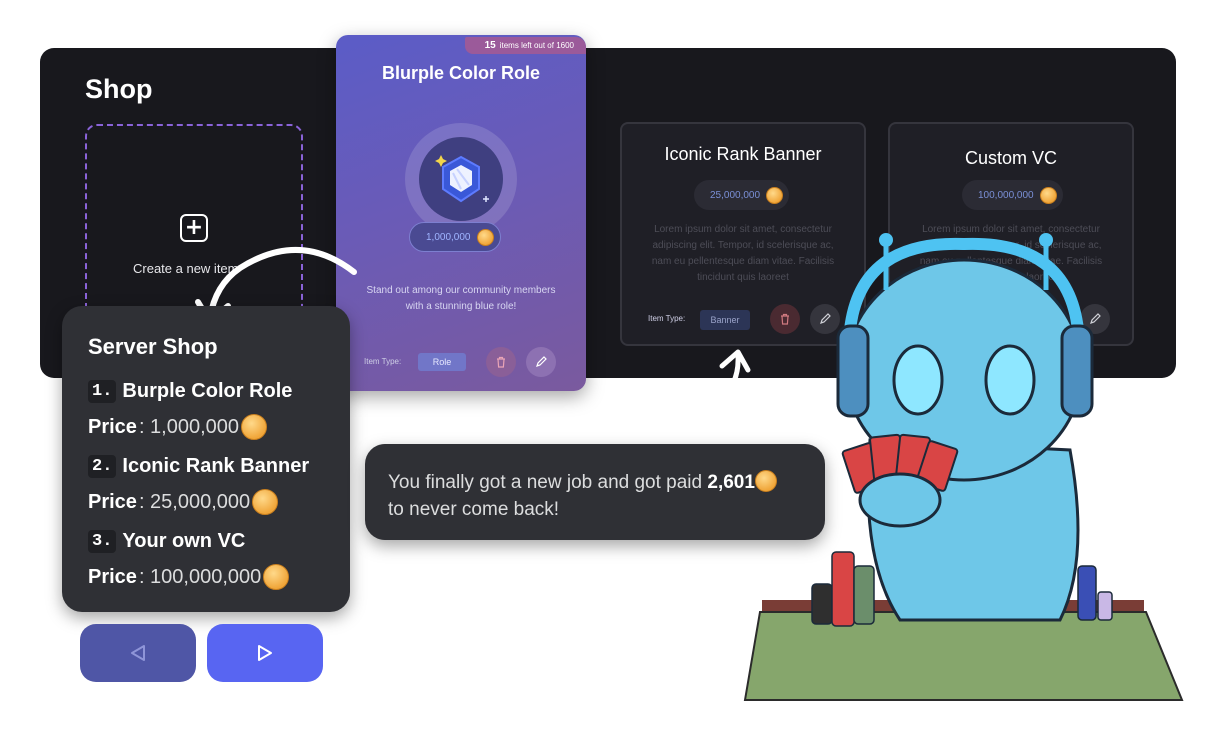 This screenshot has height=734, width=1216. Describe the element at coordinates (200, 576) in the screenshot. I see `price-value: : 100,000,000` at that location.